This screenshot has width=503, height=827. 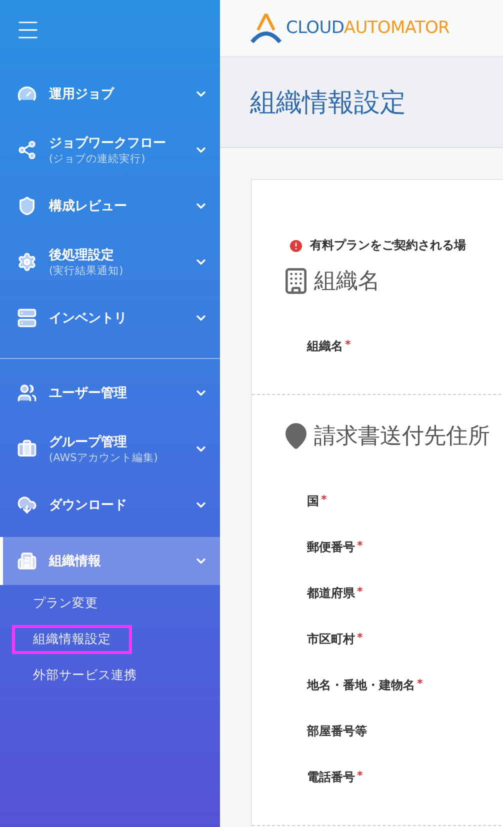 I want to click on sidebar-item: 構成レビュー, so click(x=110, y=206).